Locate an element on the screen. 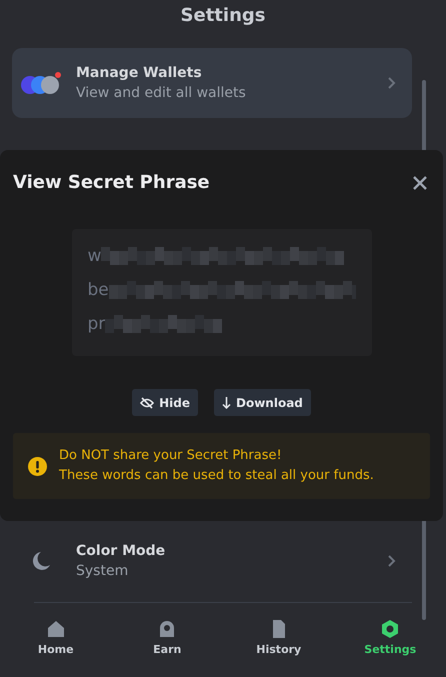  wallet-avatars-icon is located at coordinates (41, 83).